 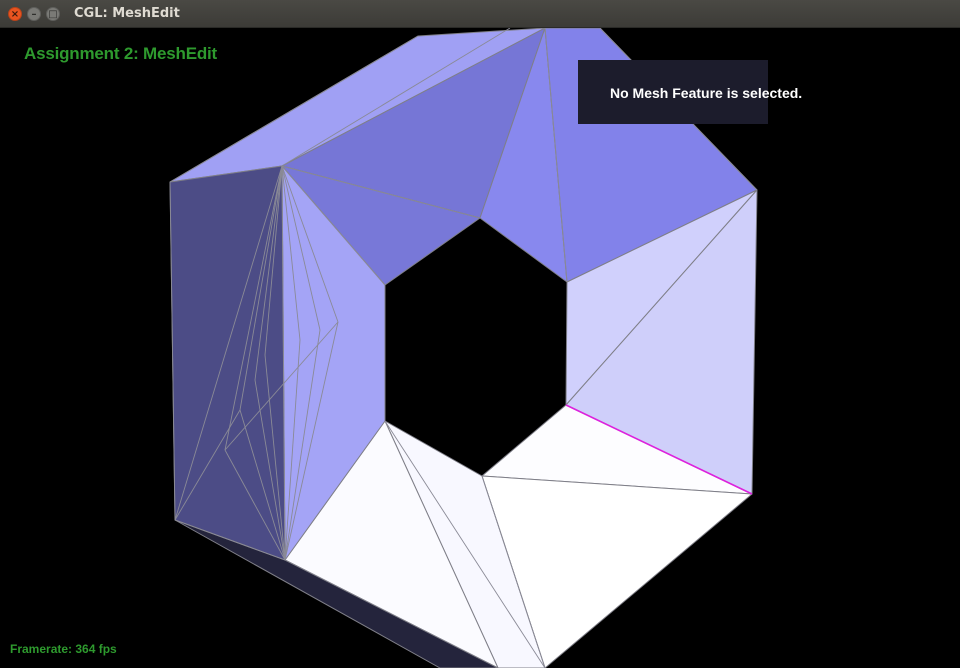 What do you see at coordinates (227, 363) in the screenshot?
I see `mesh-face` at bounding box center [227, 363].